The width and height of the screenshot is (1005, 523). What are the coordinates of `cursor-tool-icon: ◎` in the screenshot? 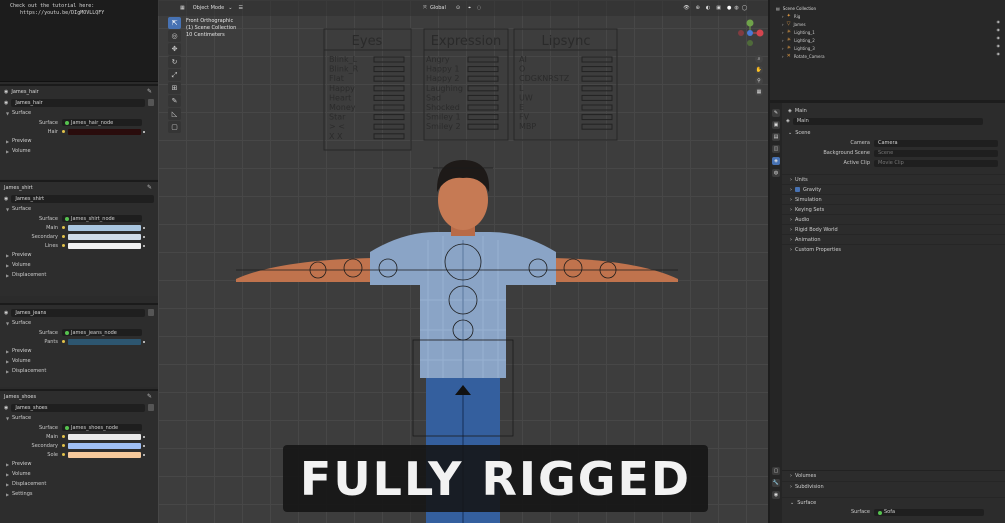 It's located at (174, 36).